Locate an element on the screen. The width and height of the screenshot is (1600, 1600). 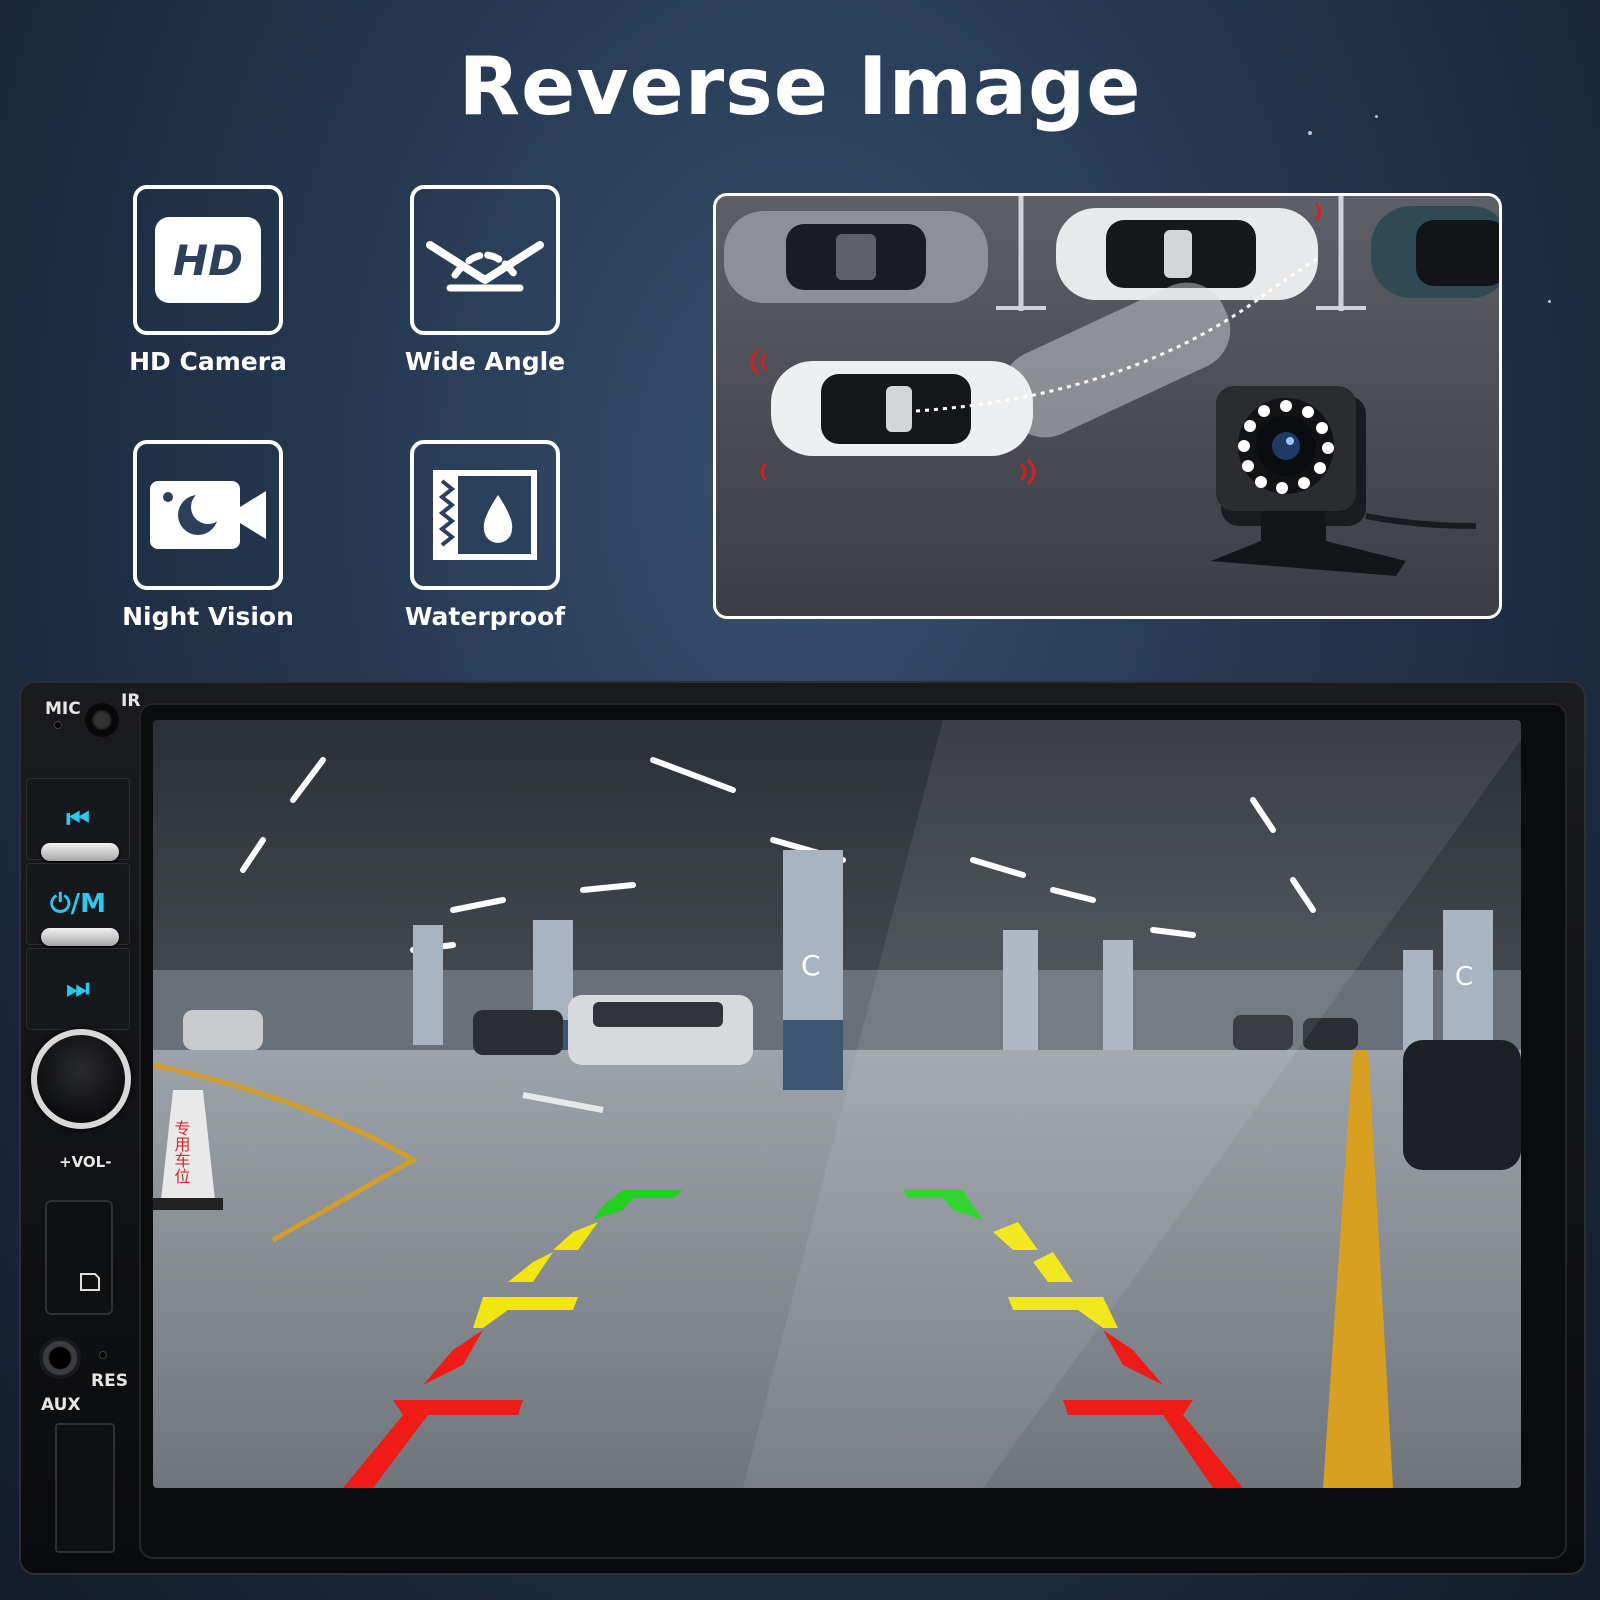
ir-label: IR is located at coordinates (131, 701).